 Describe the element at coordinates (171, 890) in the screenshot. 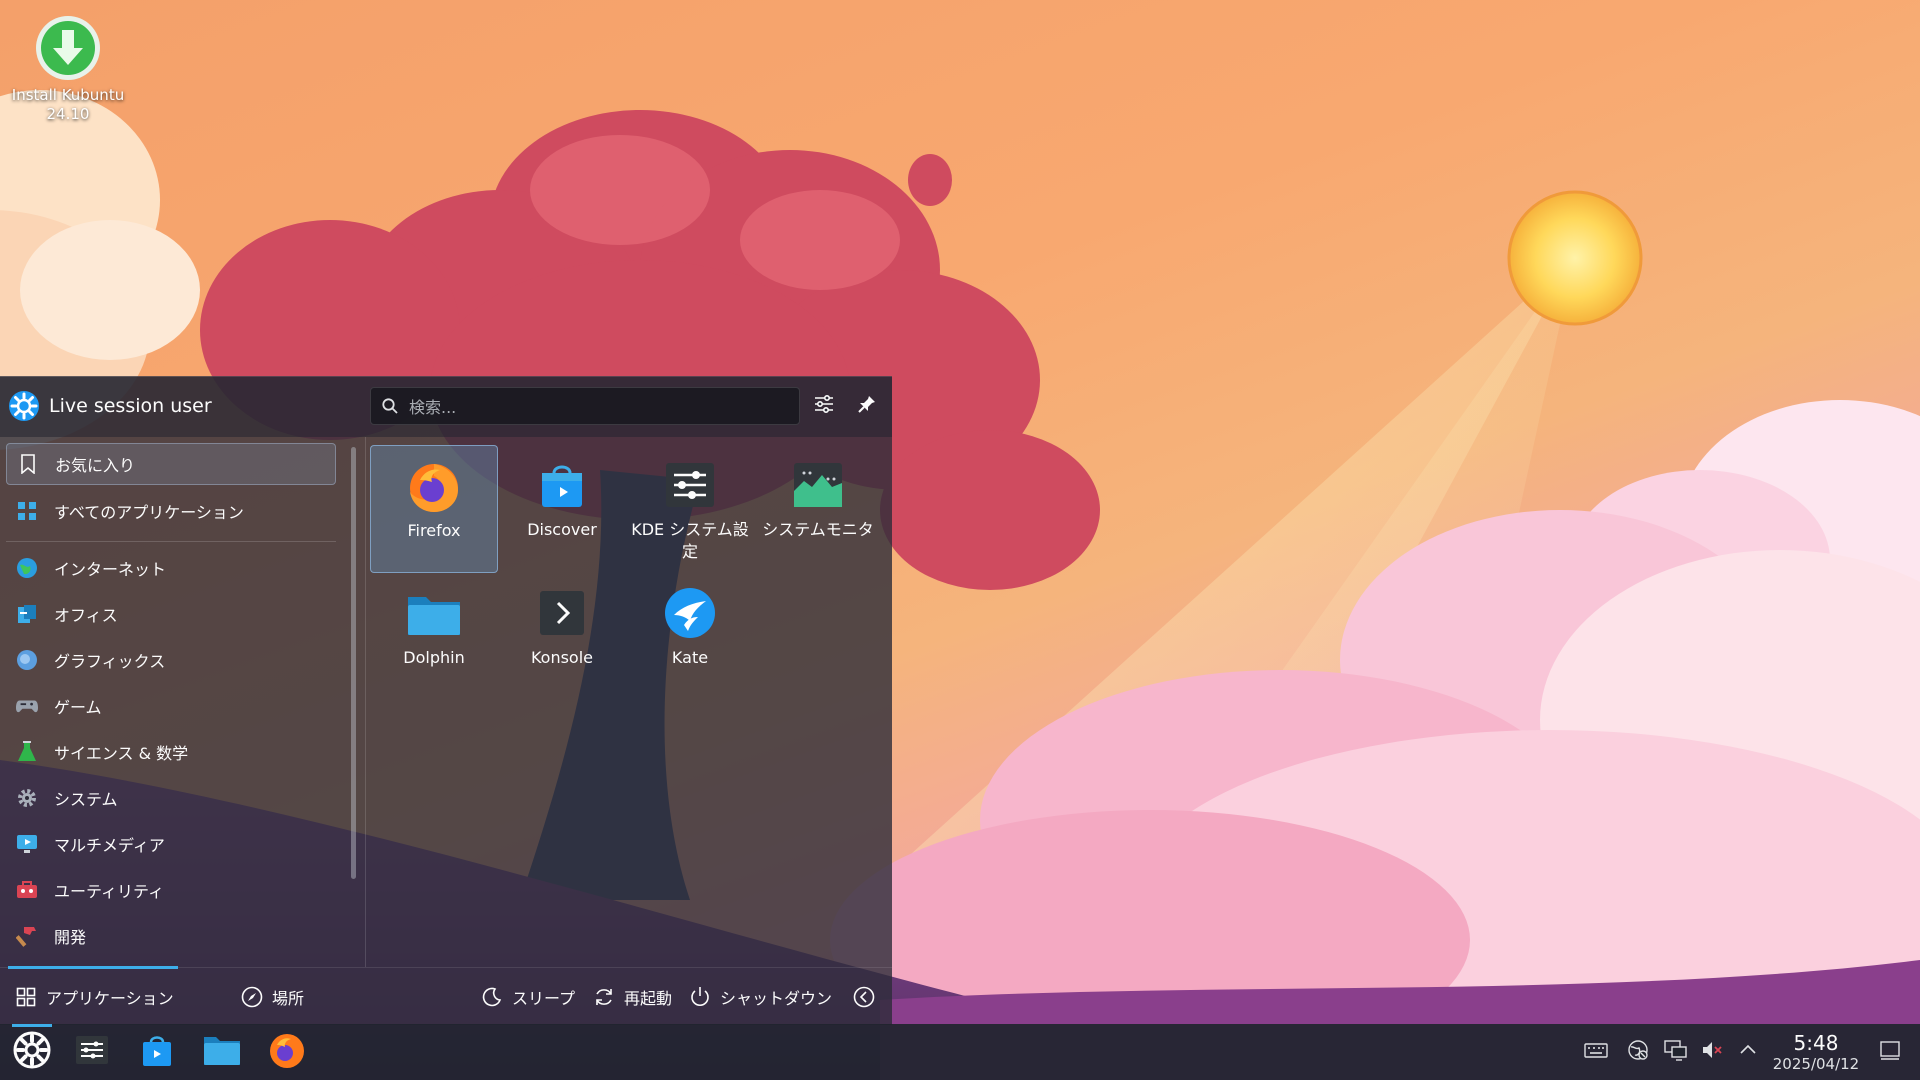

I see `category-utilities: ユーティリティ` at that location.